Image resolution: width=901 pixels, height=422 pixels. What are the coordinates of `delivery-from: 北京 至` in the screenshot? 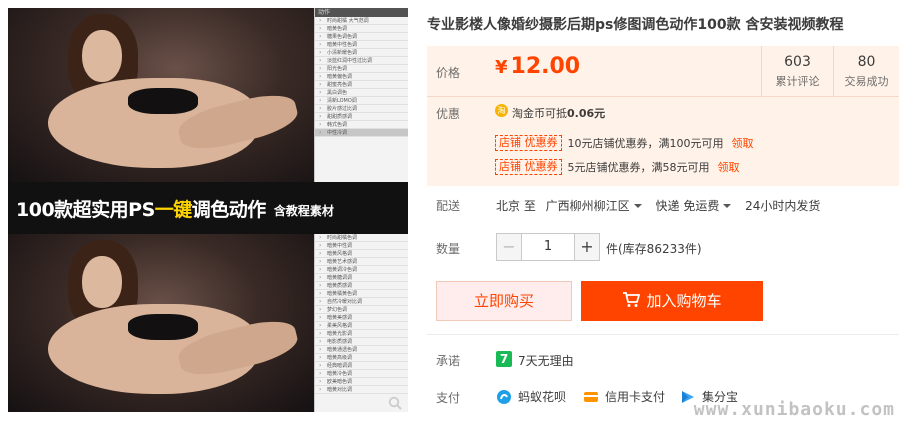 It's located at (516, 206).